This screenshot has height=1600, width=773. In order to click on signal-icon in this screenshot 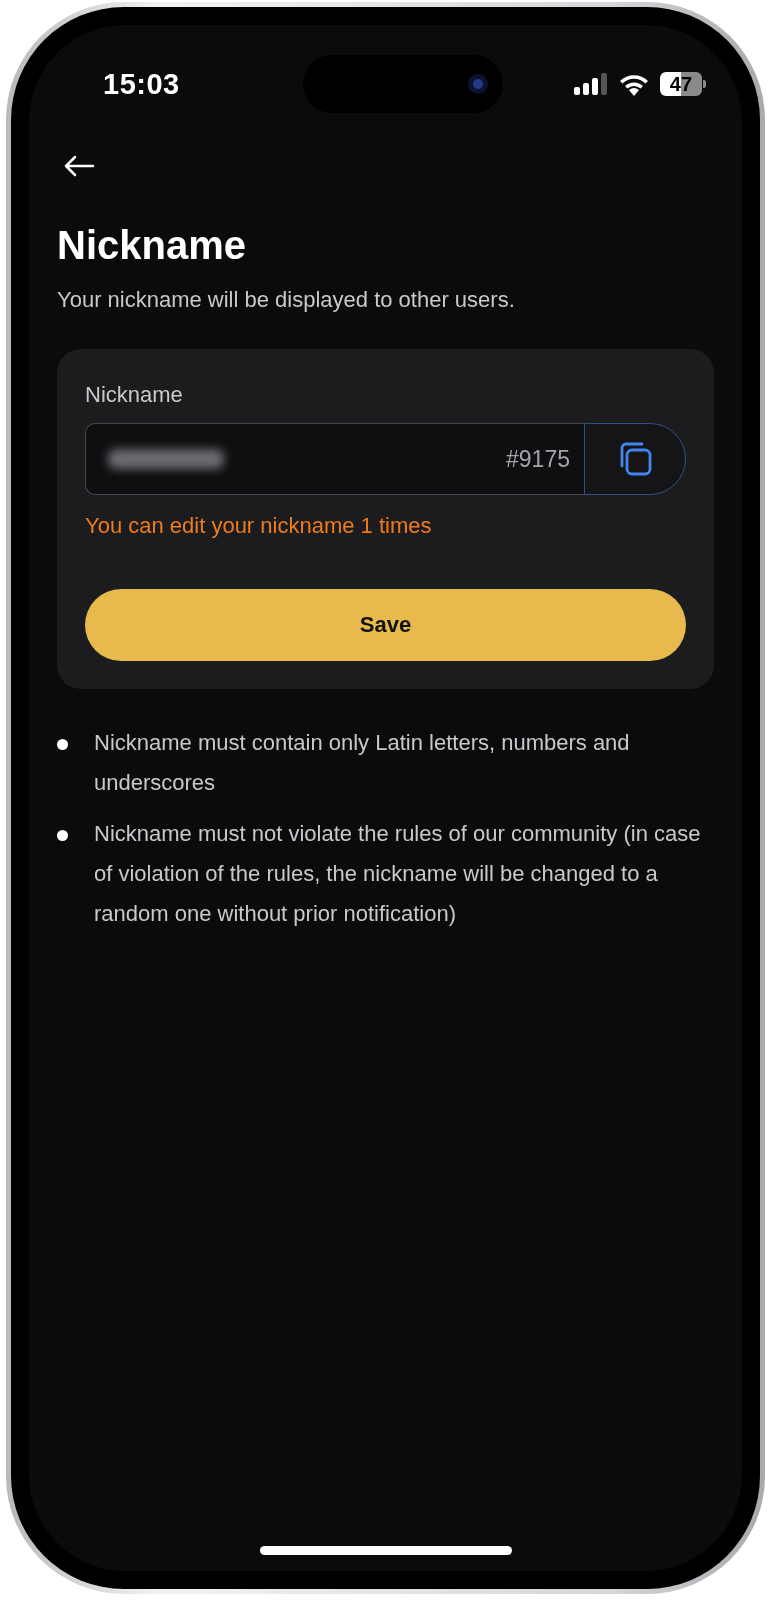, I will do `click(591, 84)`.